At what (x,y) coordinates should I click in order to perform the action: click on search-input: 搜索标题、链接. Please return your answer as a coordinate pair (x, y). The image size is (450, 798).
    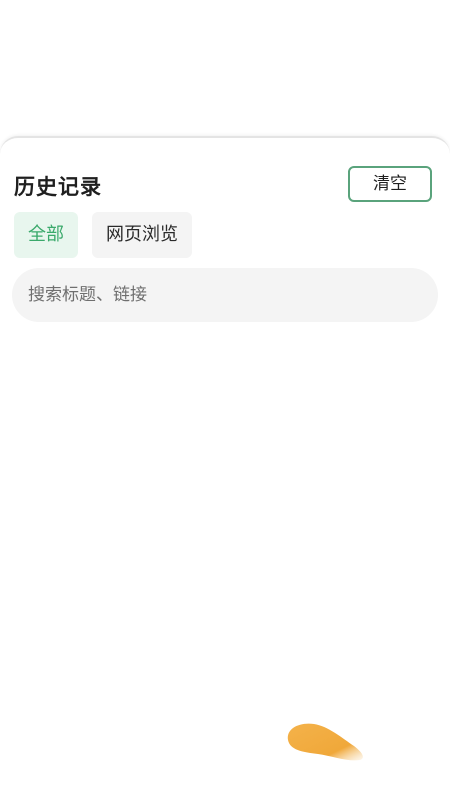
    Looking at the image, I should click on (225, 295).